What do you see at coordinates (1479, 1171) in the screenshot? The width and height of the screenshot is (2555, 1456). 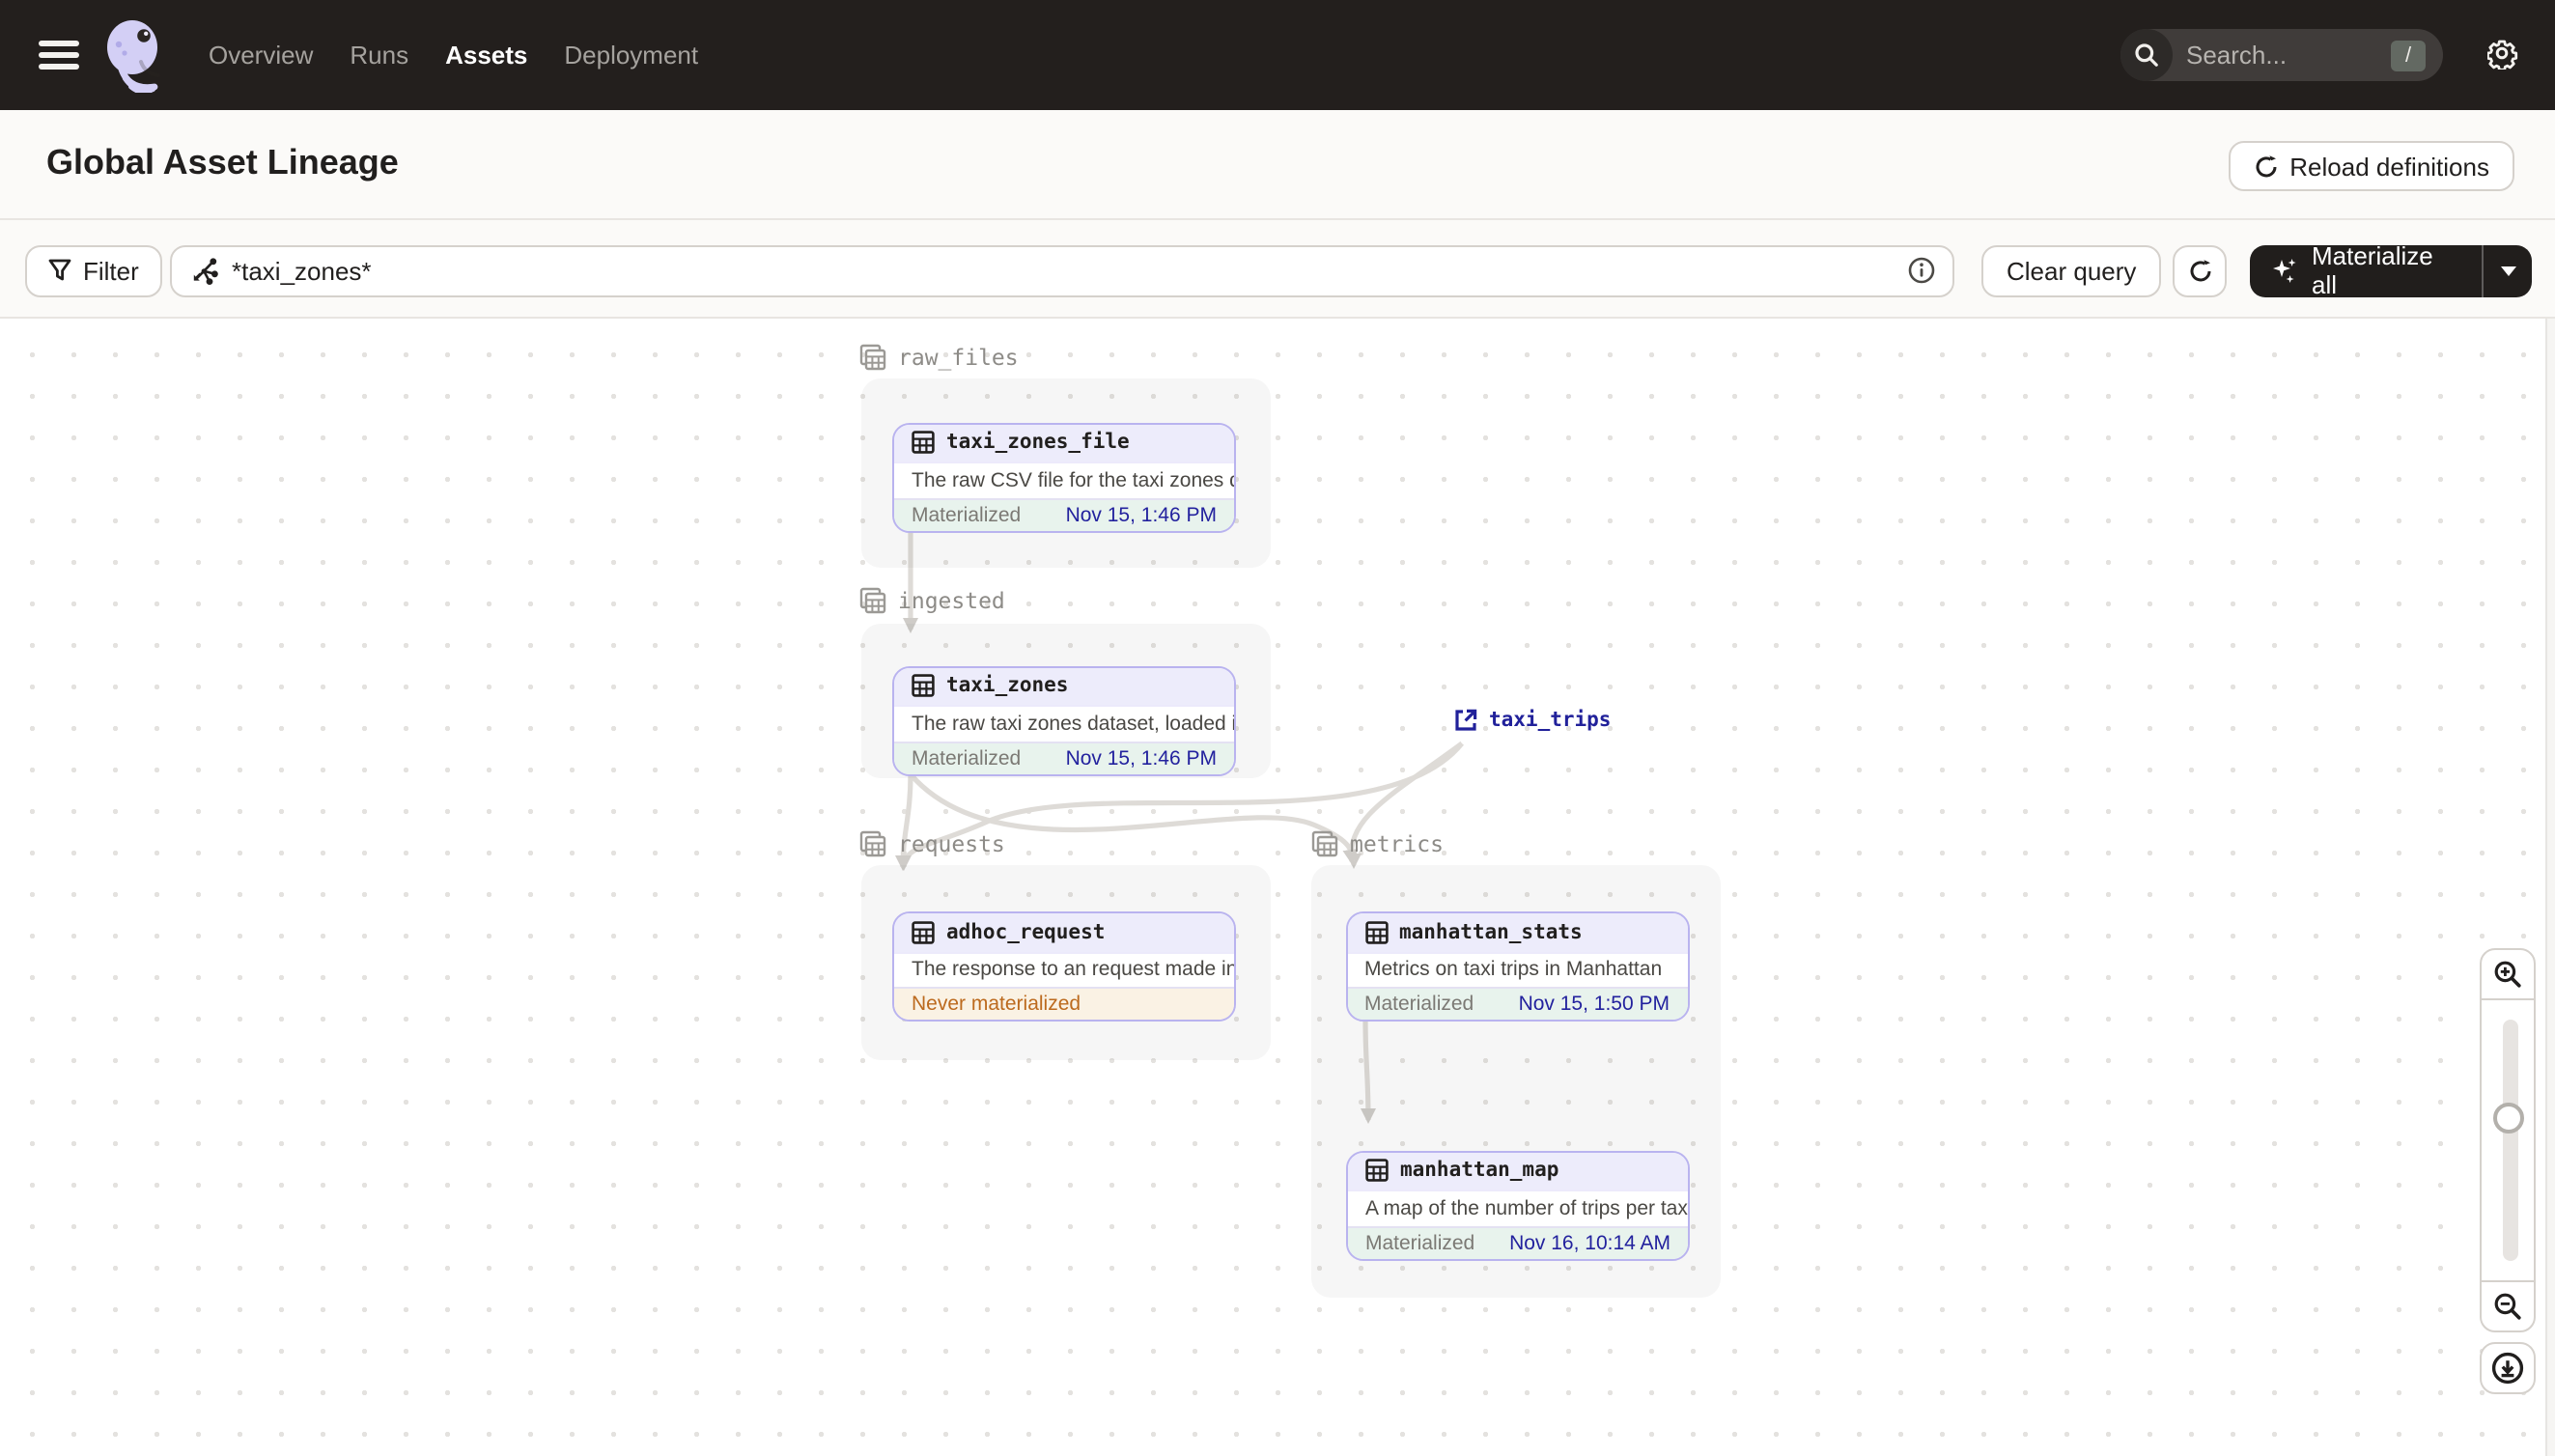 I see `asset-node-title: manhattan_map` at bounding box center [1479, 1171].